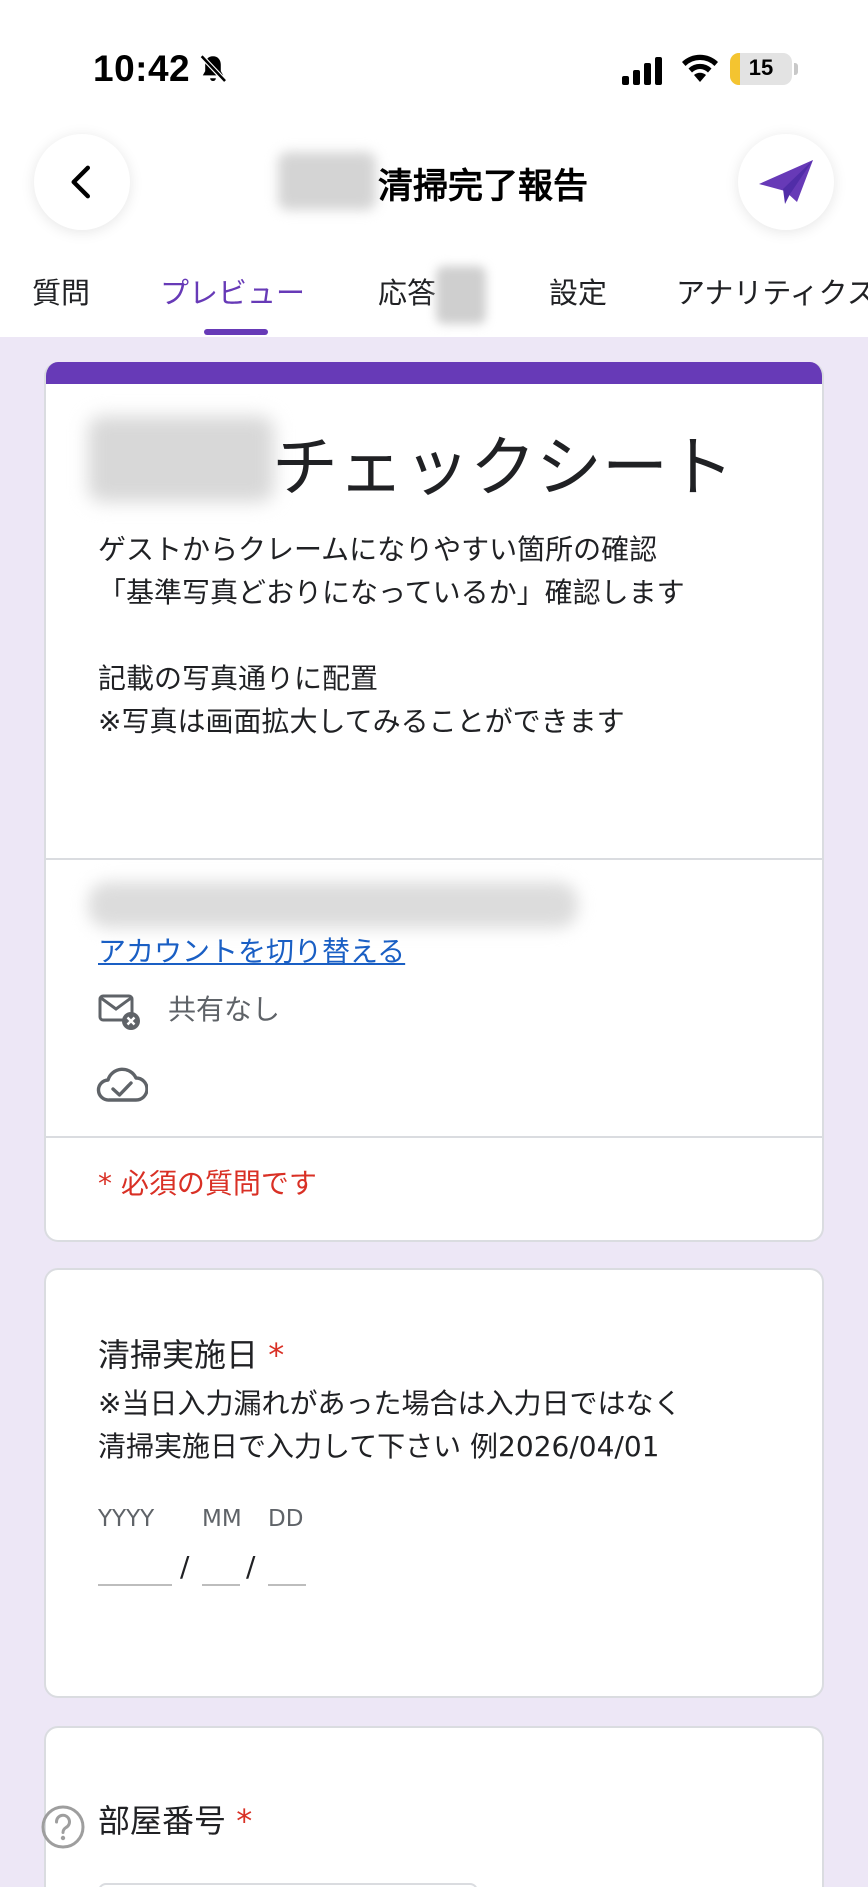  What do you see at coordinates (461, 295) in the screenshot?
I see `redacted-response-count` at bounding box center [461, 295].